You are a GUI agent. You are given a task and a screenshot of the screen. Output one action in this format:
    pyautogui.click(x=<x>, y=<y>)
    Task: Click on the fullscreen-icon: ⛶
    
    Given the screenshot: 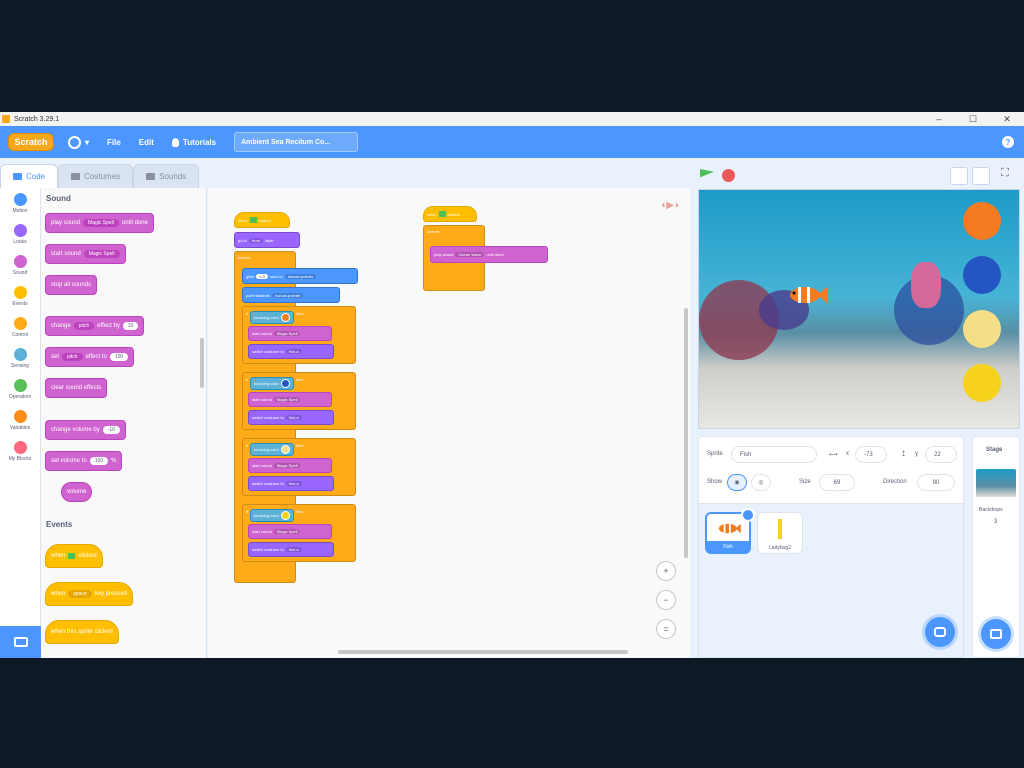 What is the action you would take?
    pyautogui.click(x=1005, y=176)
    